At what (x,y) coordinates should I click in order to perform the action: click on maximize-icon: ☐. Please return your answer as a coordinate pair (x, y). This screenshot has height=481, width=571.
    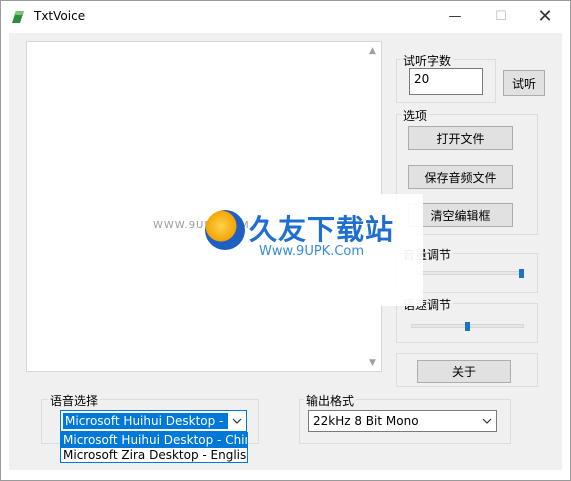
    Looking at the image, I should click on (501, 16).